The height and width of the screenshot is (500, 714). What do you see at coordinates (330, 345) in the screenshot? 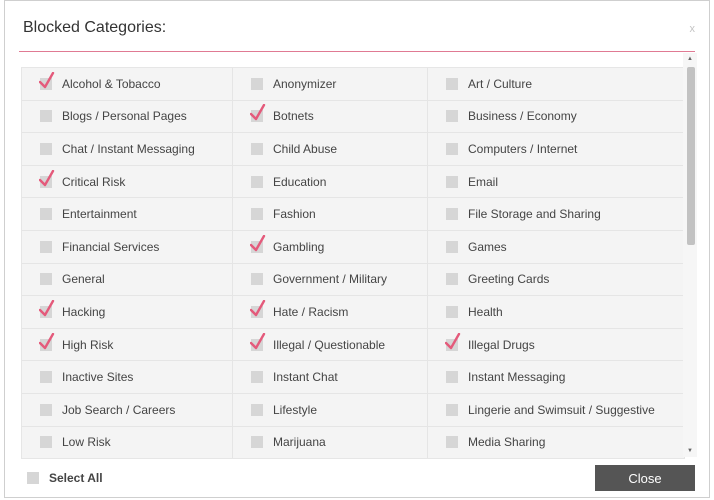
I see `category-item: Illegal / Questionable` at bounding box center [330, 345].